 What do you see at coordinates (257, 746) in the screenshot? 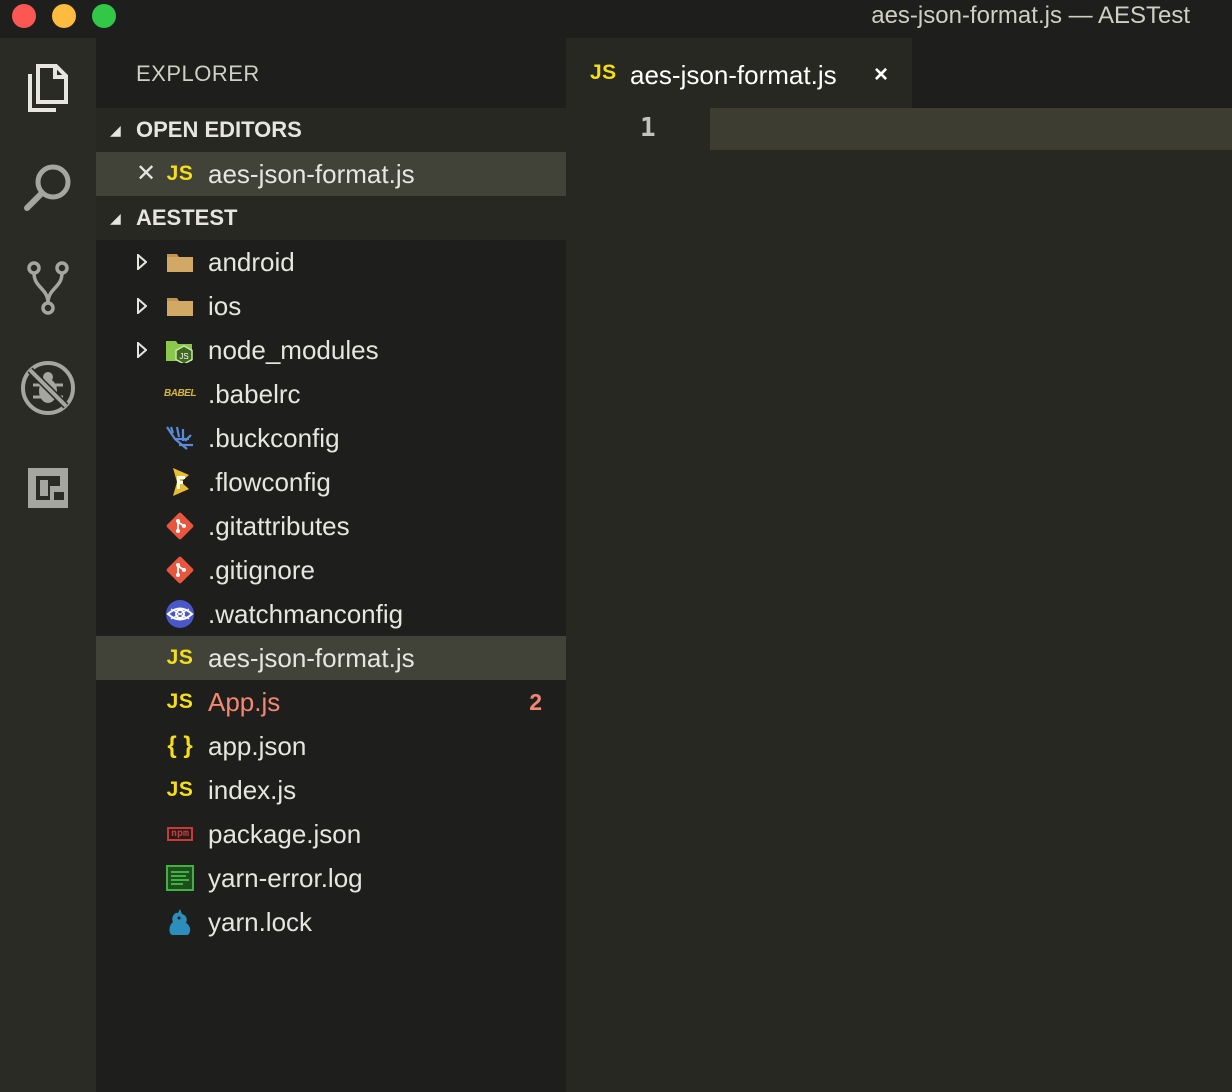
I see `tree-item-label: app.json` at bounding box center [257, 746].